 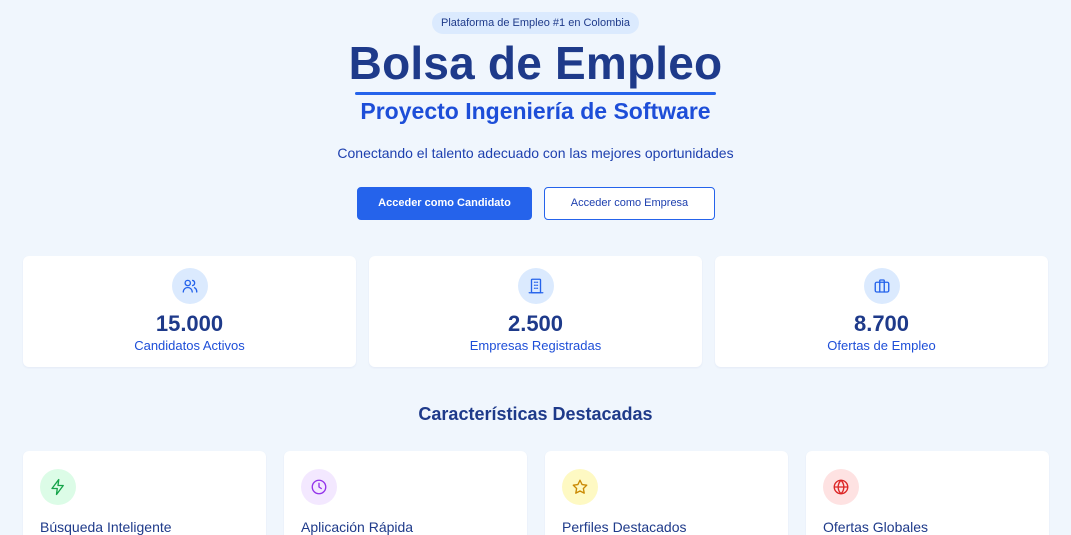 I want to click on stat-card-companies: 2.500 Empresas Registradas, so click(x=535, y=311).